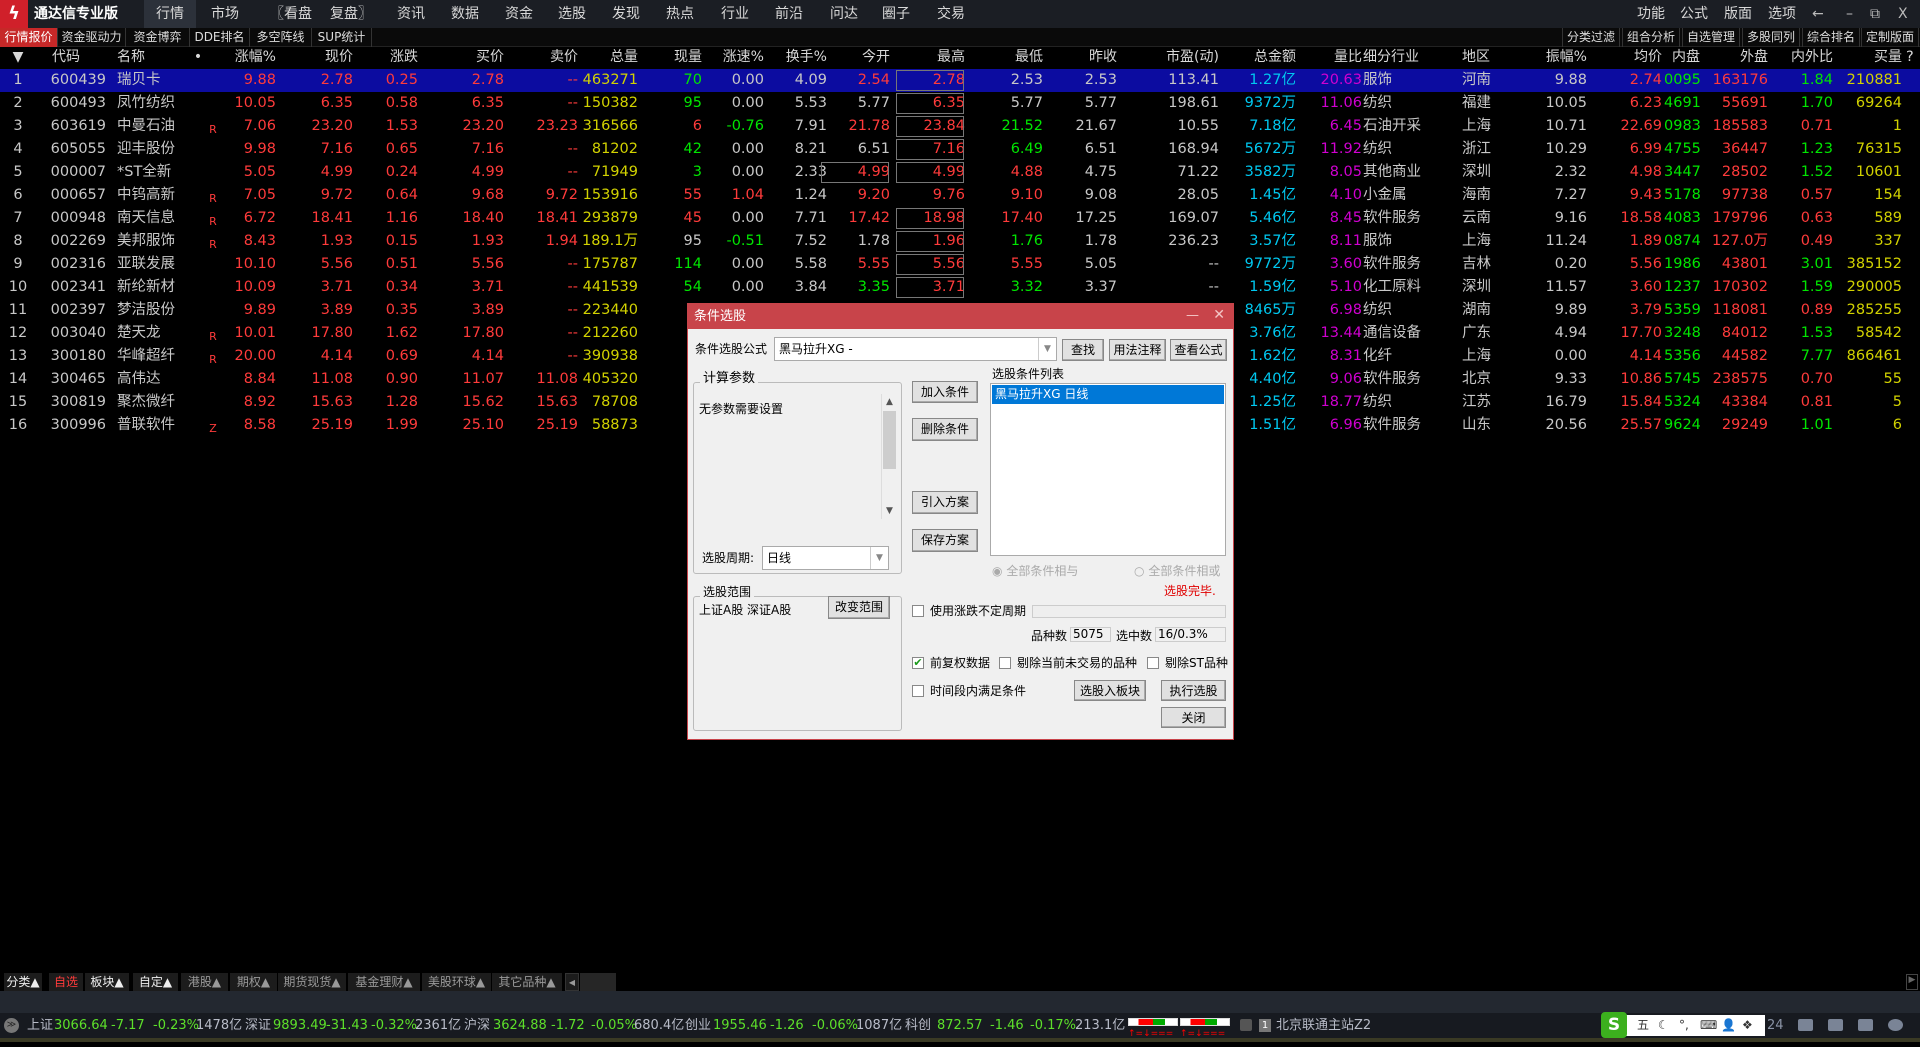 This screenshot has width=1920, height=1047. What do you see at coordinates (1179, 57) in the screenshot?
I see `col-header-17: 市盈(动)` at bounding box center [1179, 57].